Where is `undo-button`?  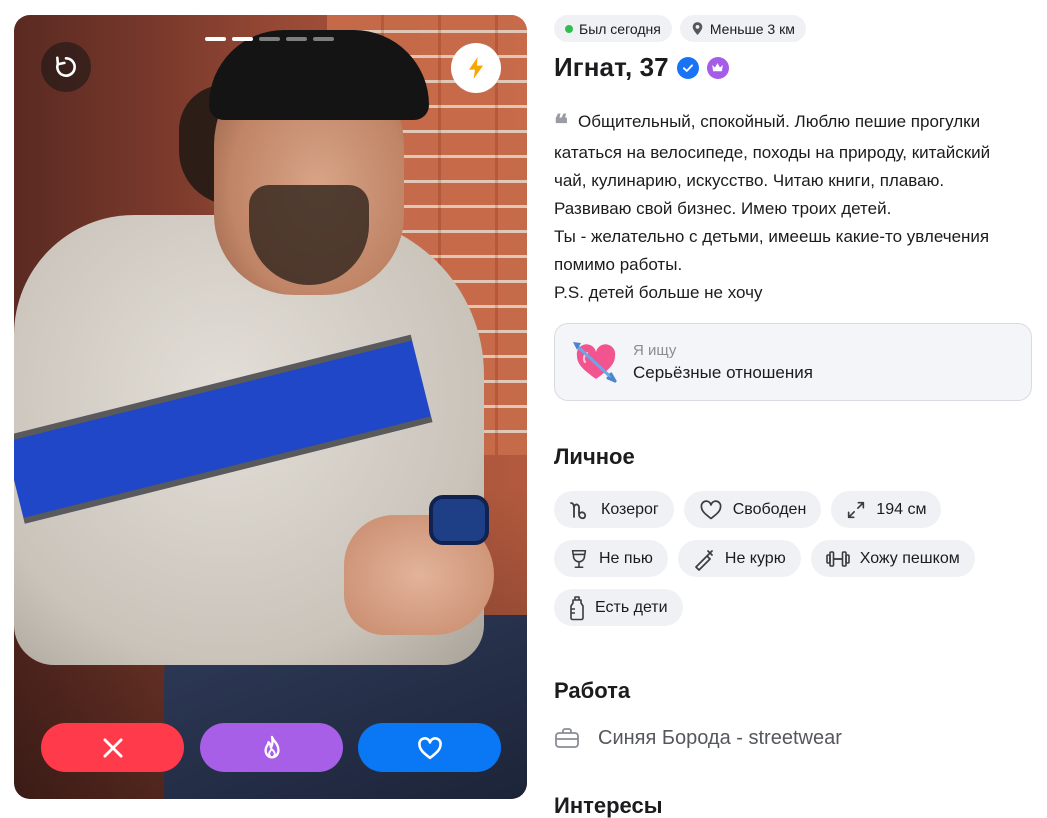
undo-button is located at coordinates (66, 67).